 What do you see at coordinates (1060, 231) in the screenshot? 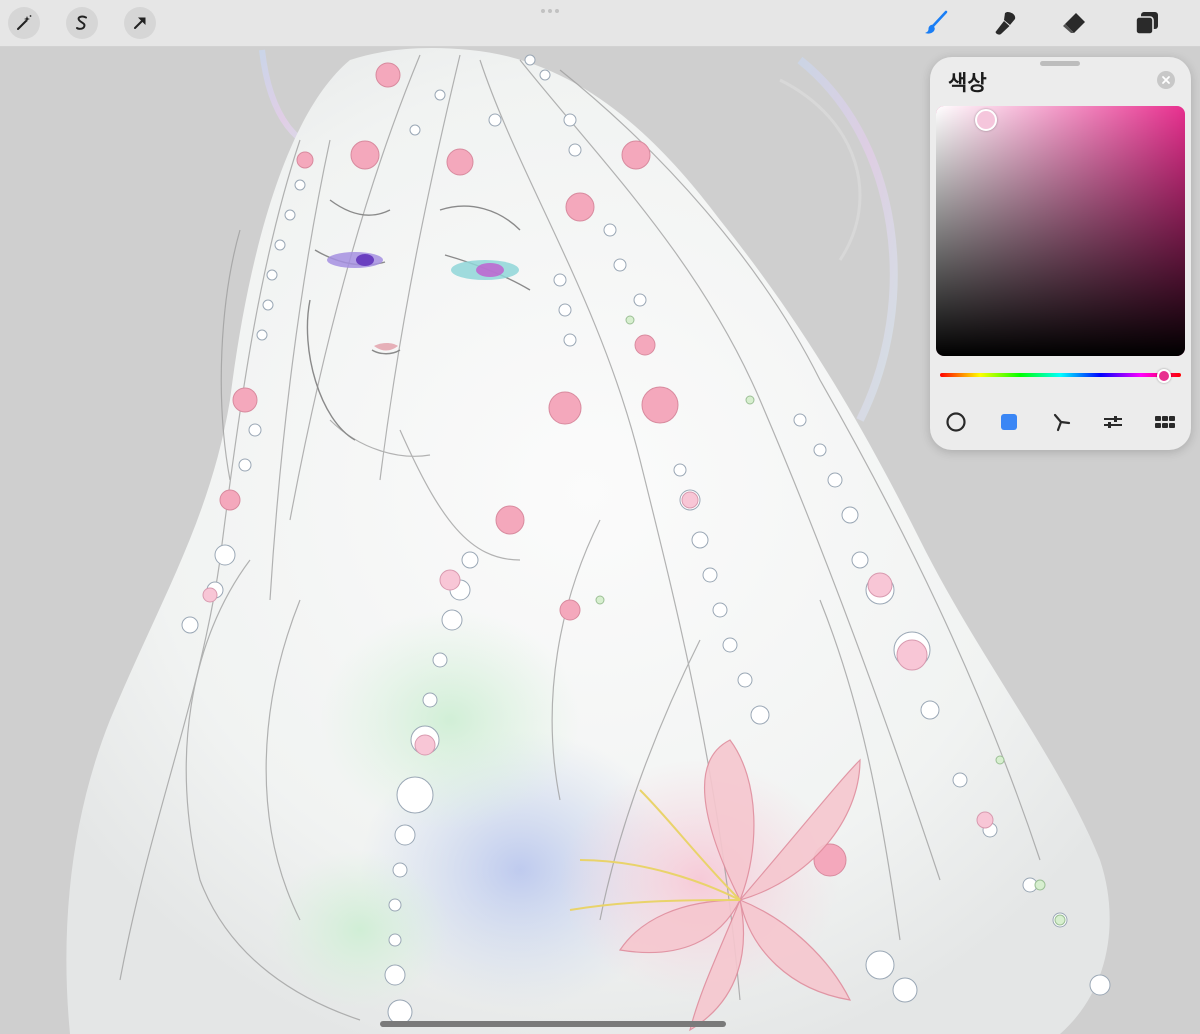
I see `saturation-value-picker` at bounding box center [1060, 231].